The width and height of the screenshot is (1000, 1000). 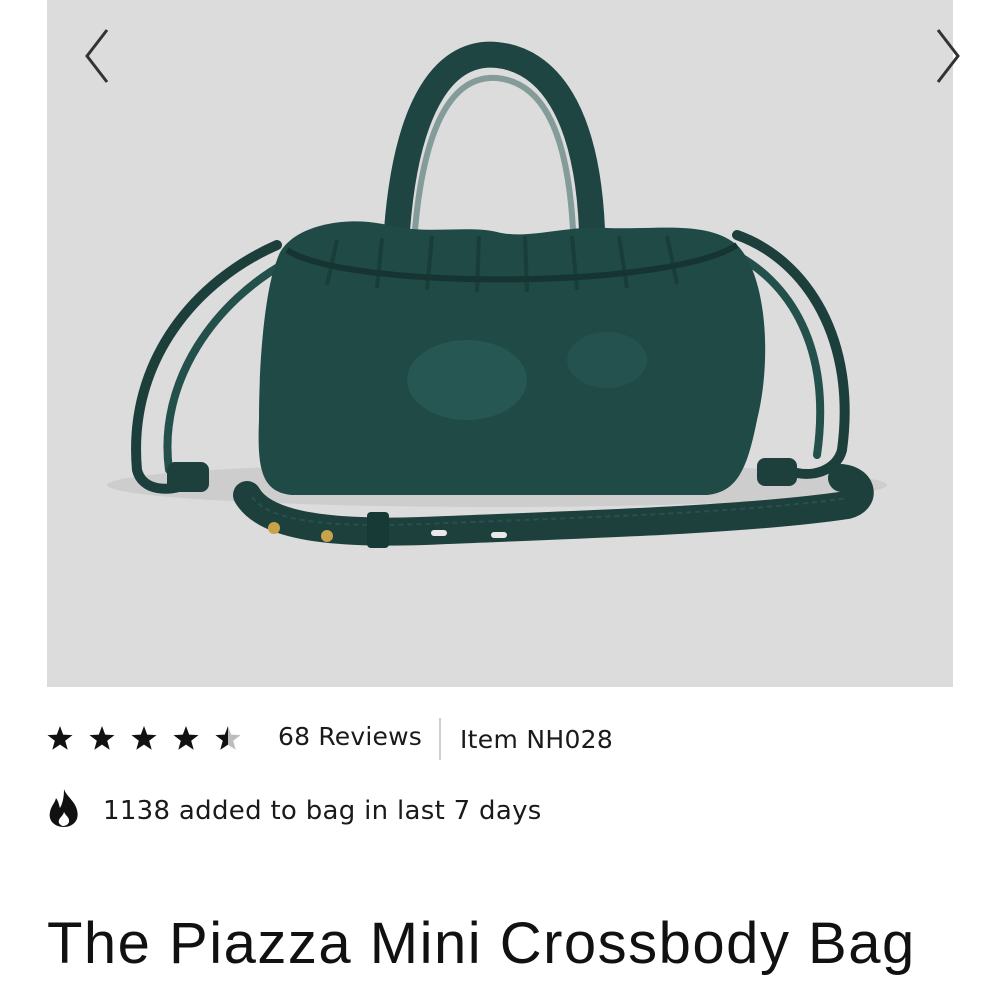 What do you see at coordinates (481, 943) in the screenshot?
I see `product-title: The Piazza Mini Crossbody Bag` at bounding box center [481, 943].